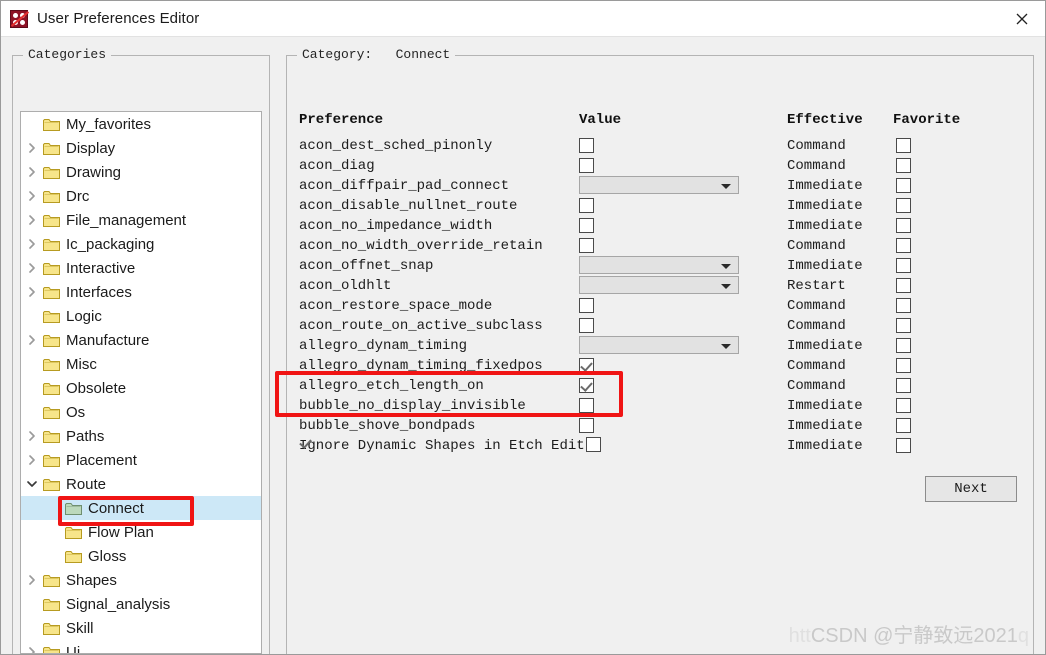 The width and height of the screenshot is (1046, 655). I want to click on preference-table-header: Preference Value Effective Favorite, so click(661, 124).